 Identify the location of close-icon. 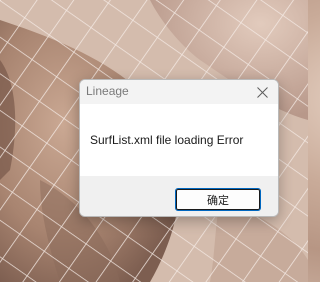
(262, 92).